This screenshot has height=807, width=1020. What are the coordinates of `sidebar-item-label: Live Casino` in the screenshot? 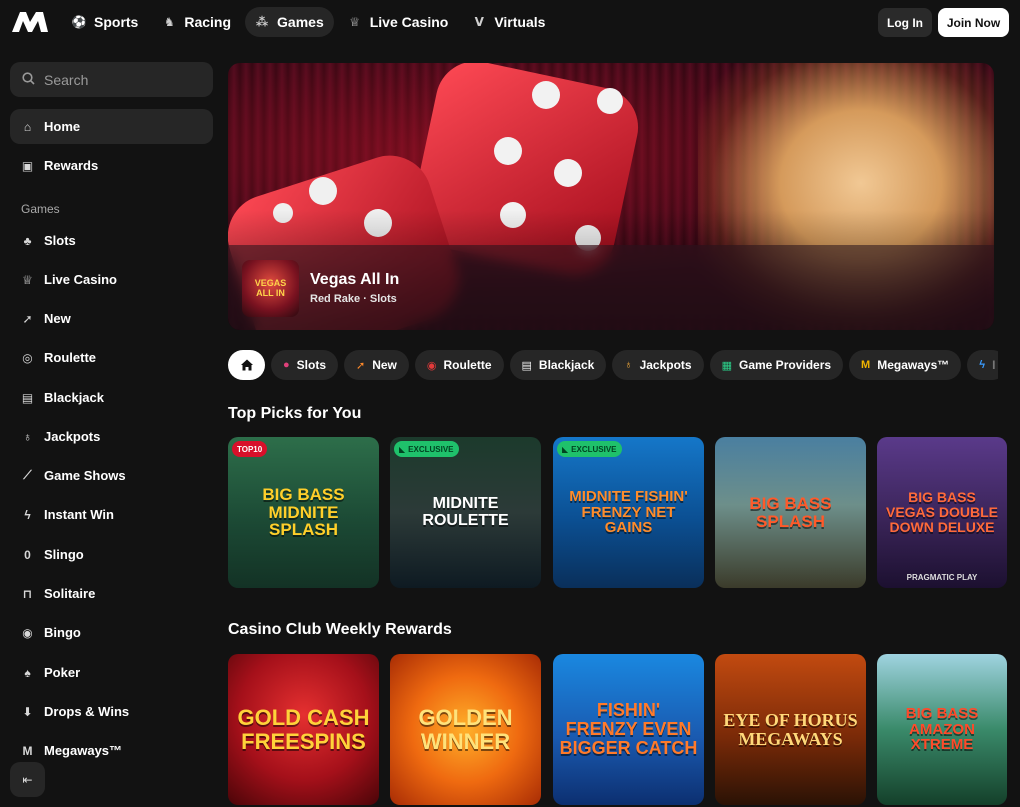 It's located at (80, 279).